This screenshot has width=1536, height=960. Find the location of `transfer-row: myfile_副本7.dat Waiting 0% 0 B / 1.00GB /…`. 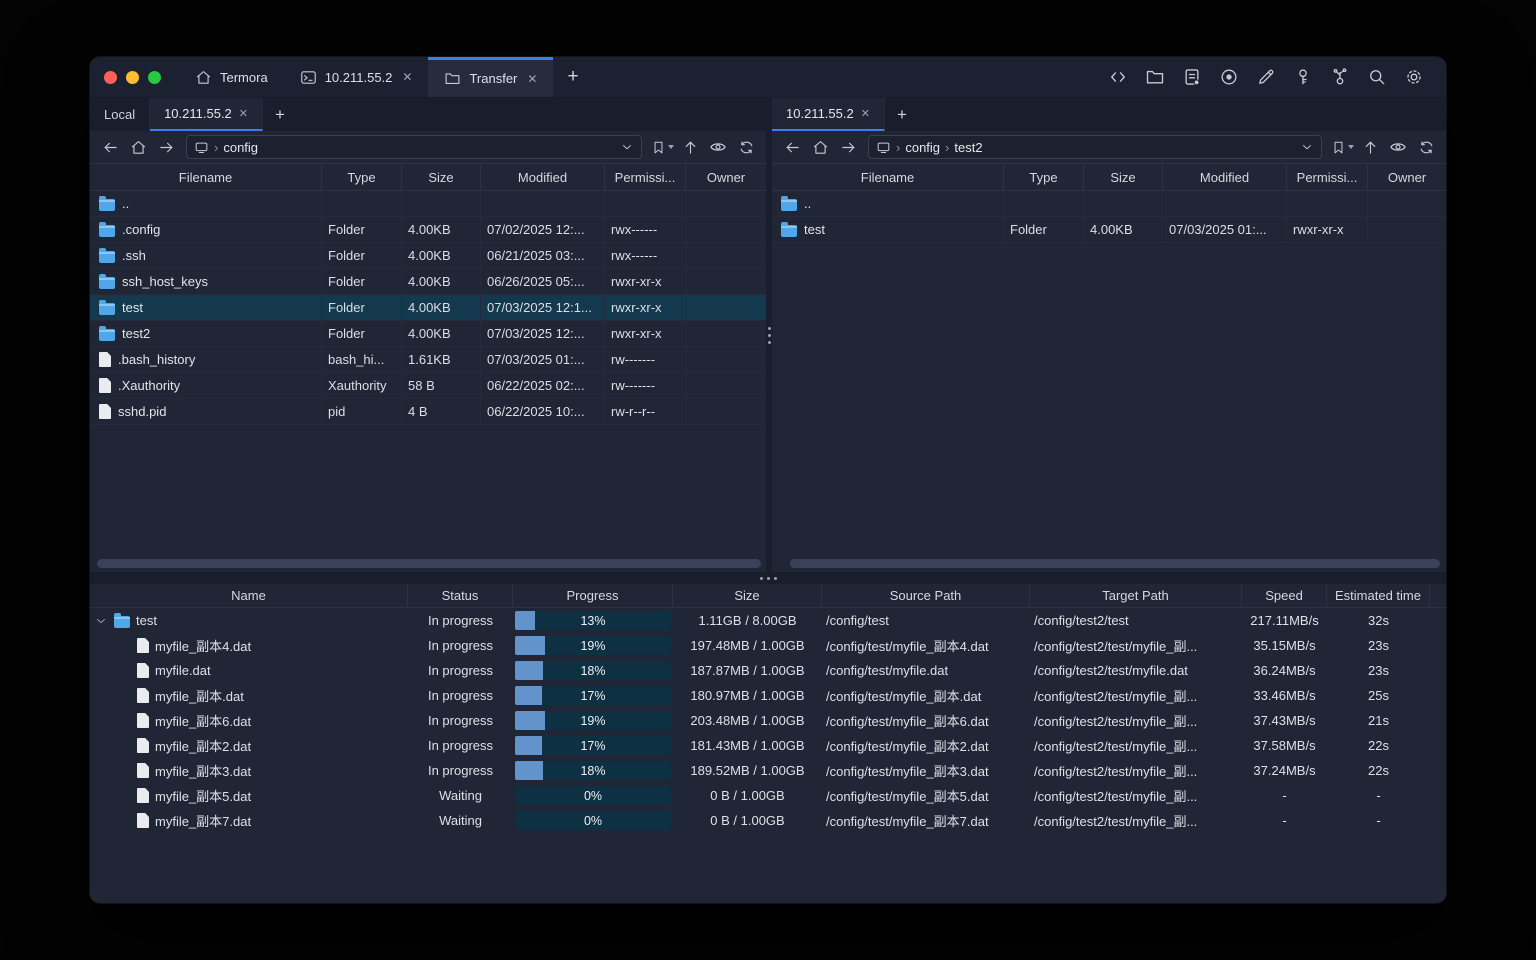

transfer-row: myfile_副本7.dat Waiting 0% 0 B / 1.00GB /… is located at coordinates (768, 820).